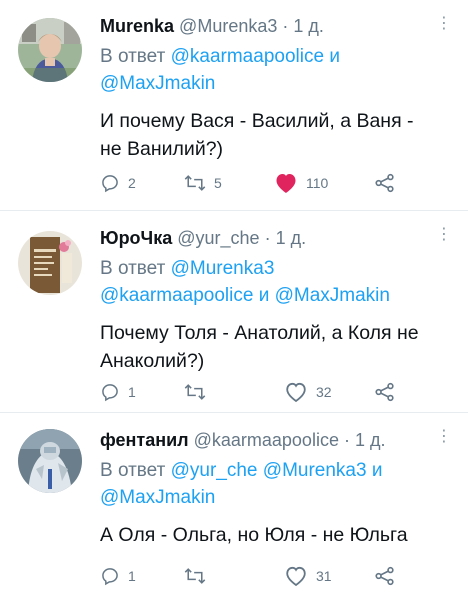 The image size is (468, 604). I want to click on tweet-header: фентанил @kaarmaapoolice · 1 д., so click(276, 440).